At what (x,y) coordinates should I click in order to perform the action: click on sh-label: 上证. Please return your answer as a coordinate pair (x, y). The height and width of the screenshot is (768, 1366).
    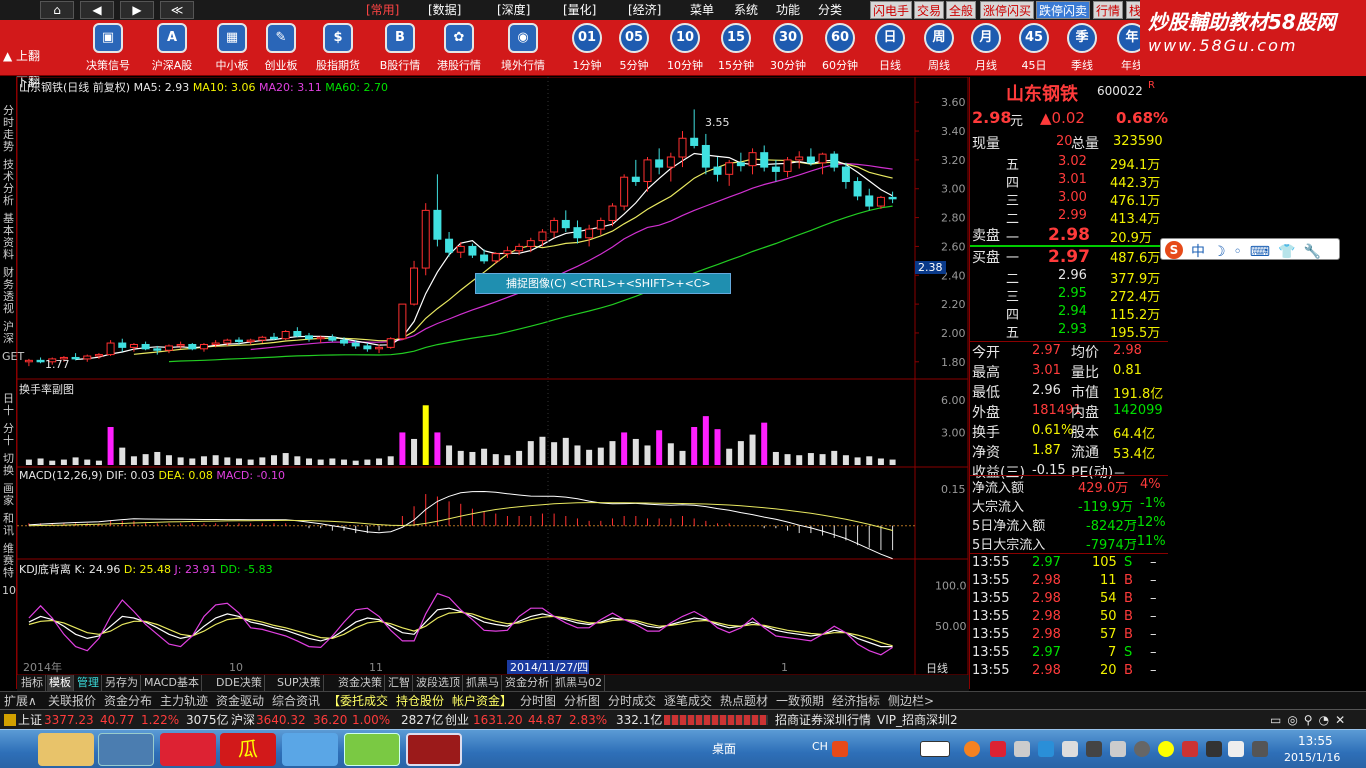
    Looking at the image, I should click on (30, 720).